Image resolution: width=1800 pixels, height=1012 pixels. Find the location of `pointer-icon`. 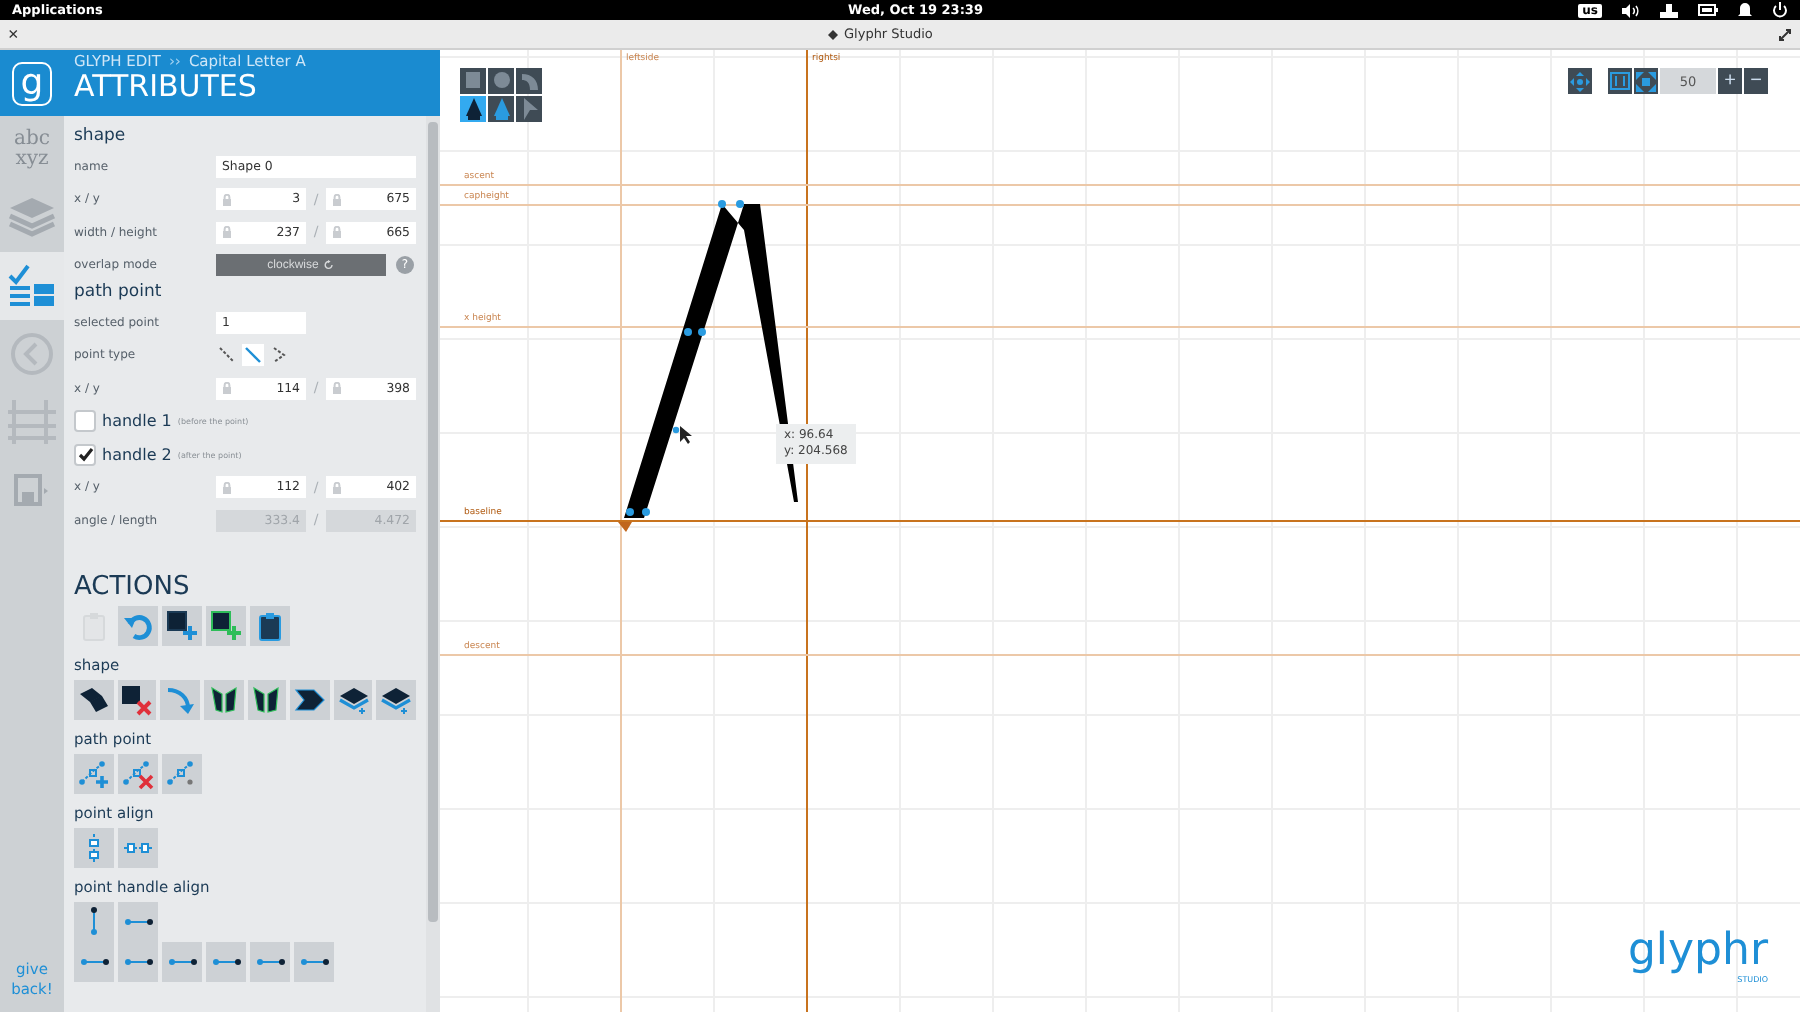

pointer-icon is located at coordinates (529, 109).